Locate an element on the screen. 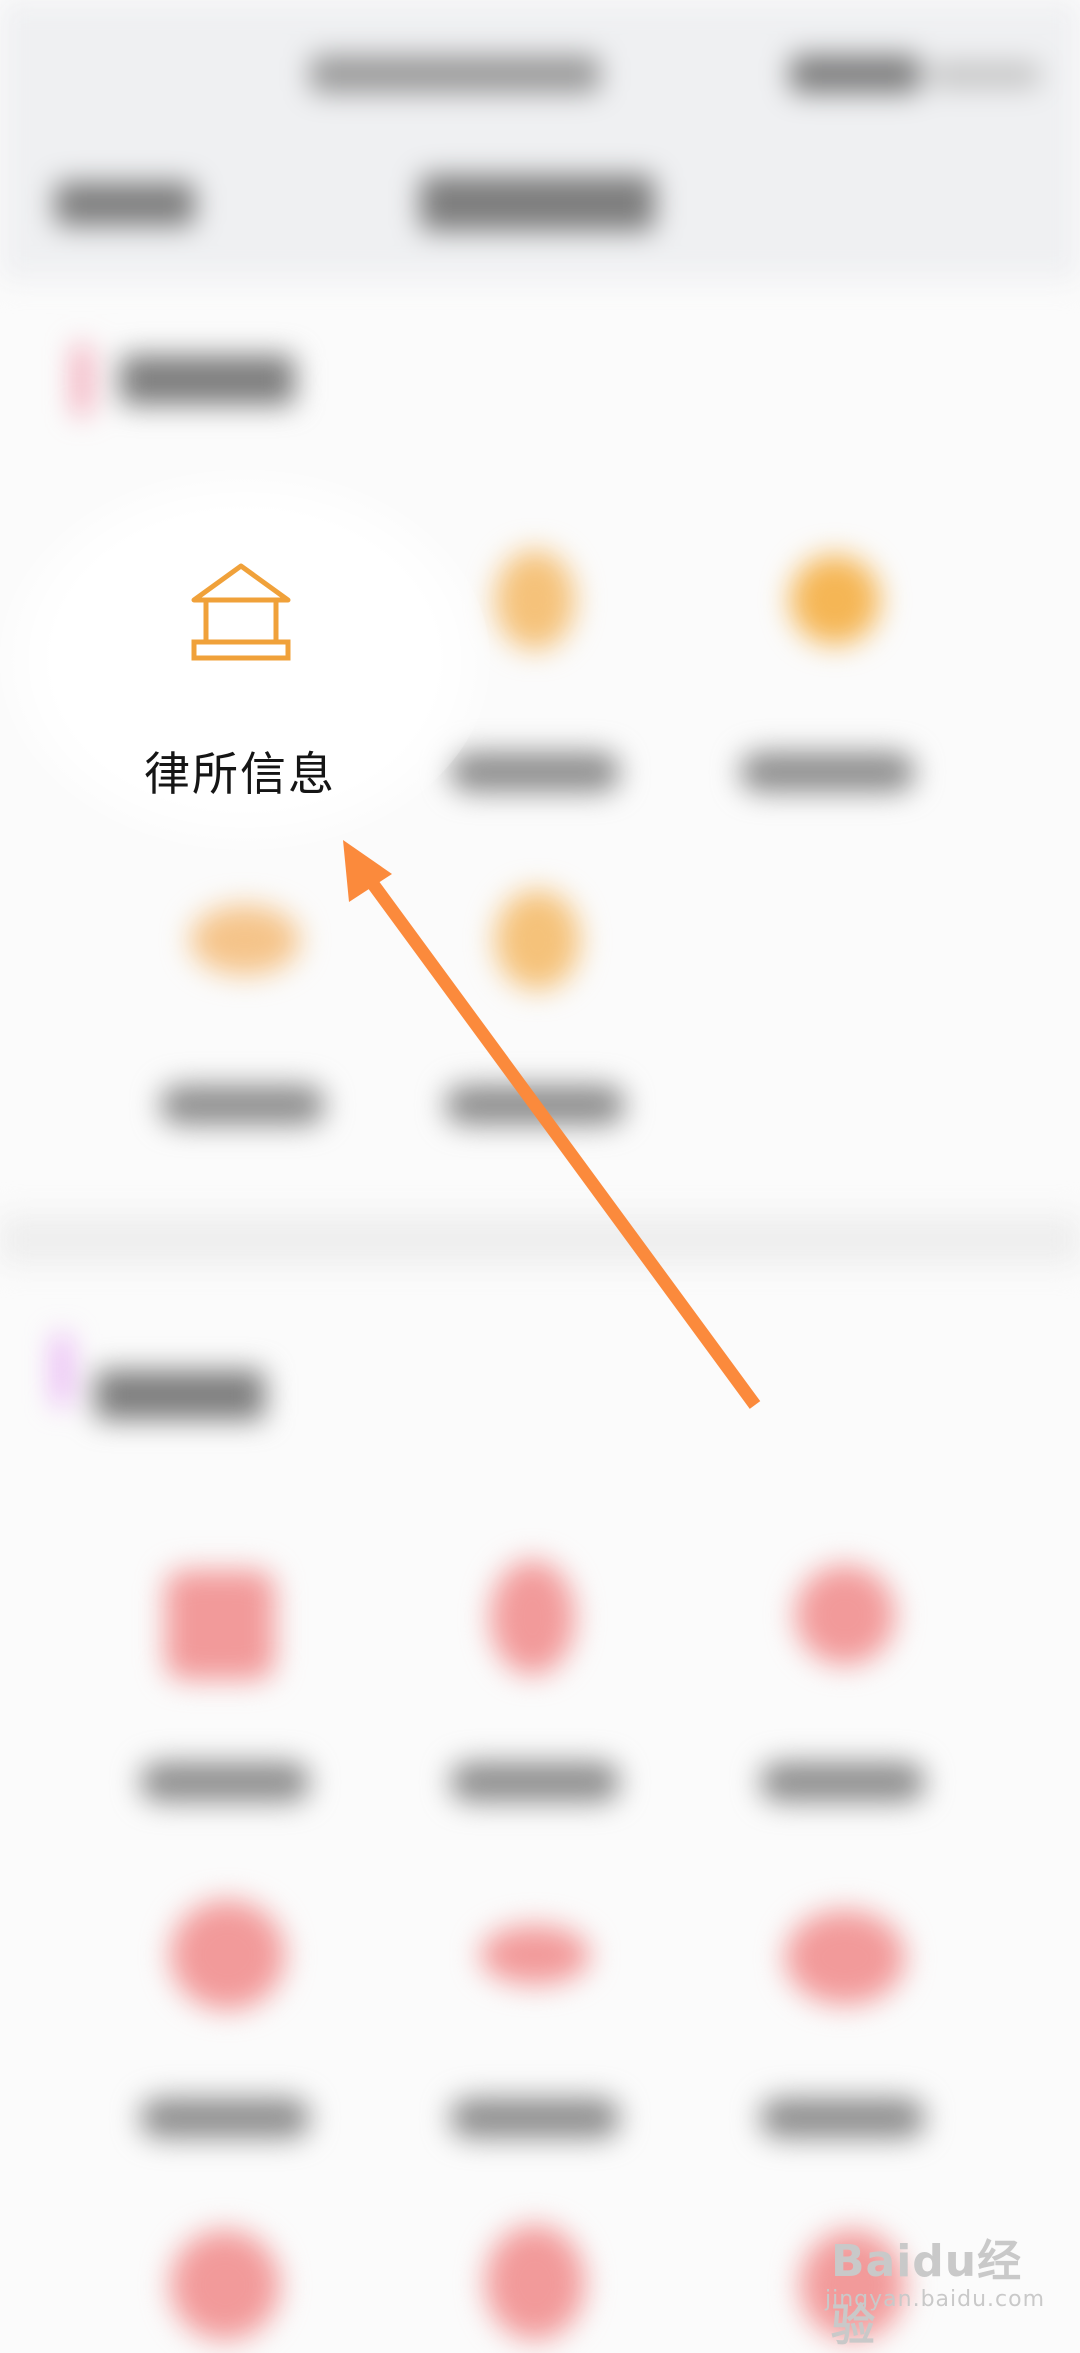 Image resolution: width=1080 pixels, height=2353 pixels. bank-building-icon is located at coordinates (241, 612).